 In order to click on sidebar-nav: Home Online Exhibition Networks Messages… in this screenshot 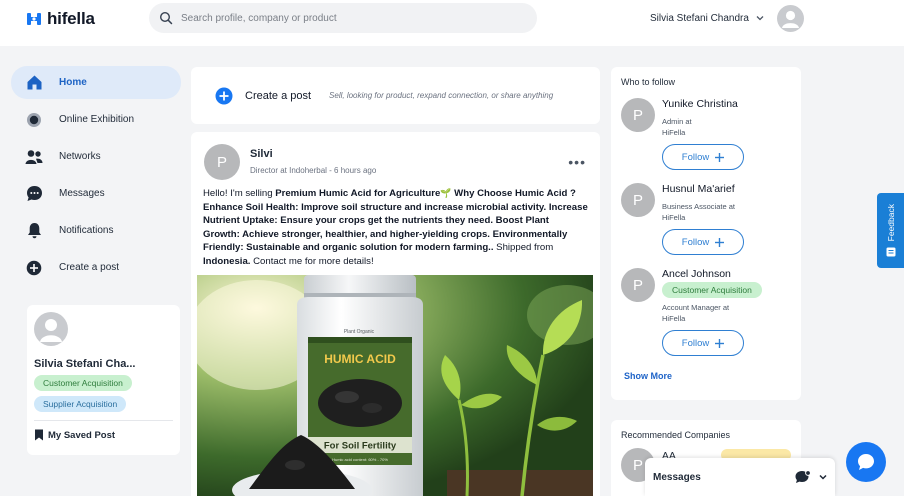, I will do `click(96, 177)`.